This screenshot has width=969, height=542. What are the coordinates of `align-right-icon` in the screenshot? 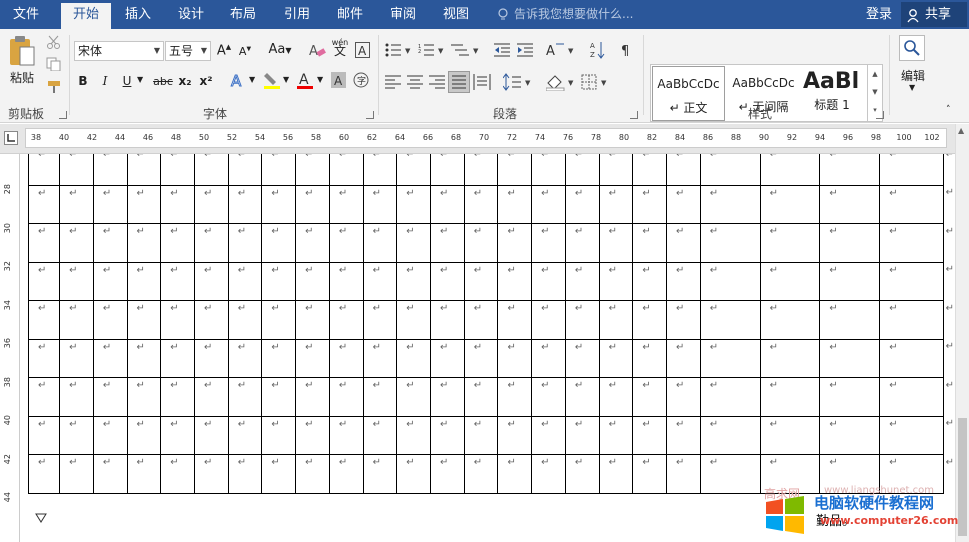 It's located at (437, 82).